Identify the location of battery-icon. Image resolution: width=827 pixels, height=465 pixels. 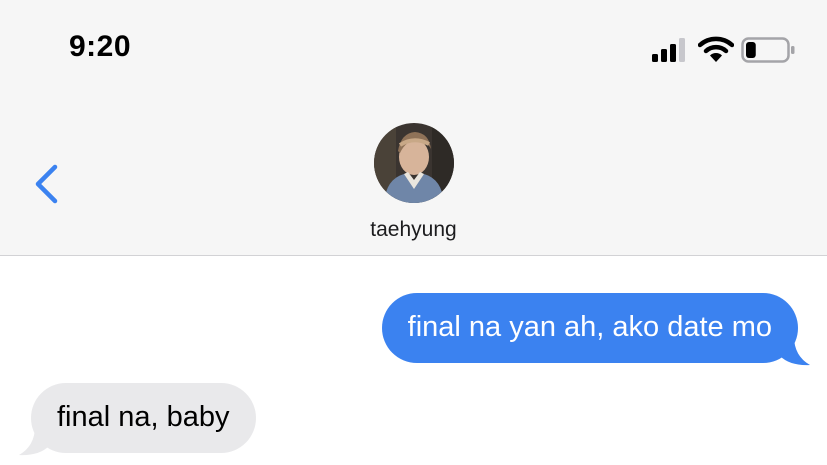
(768, 50).